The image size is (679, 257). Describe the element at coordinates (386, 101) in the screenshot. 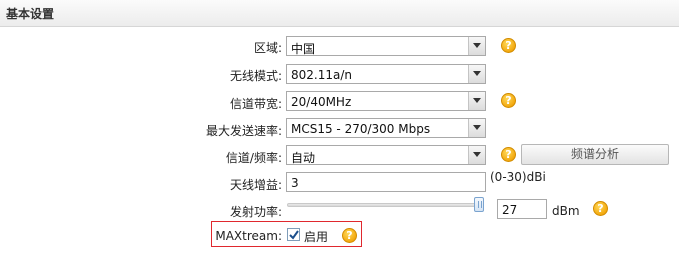

I see `channel-bandwidth-select: 20/40MHz` at that location.